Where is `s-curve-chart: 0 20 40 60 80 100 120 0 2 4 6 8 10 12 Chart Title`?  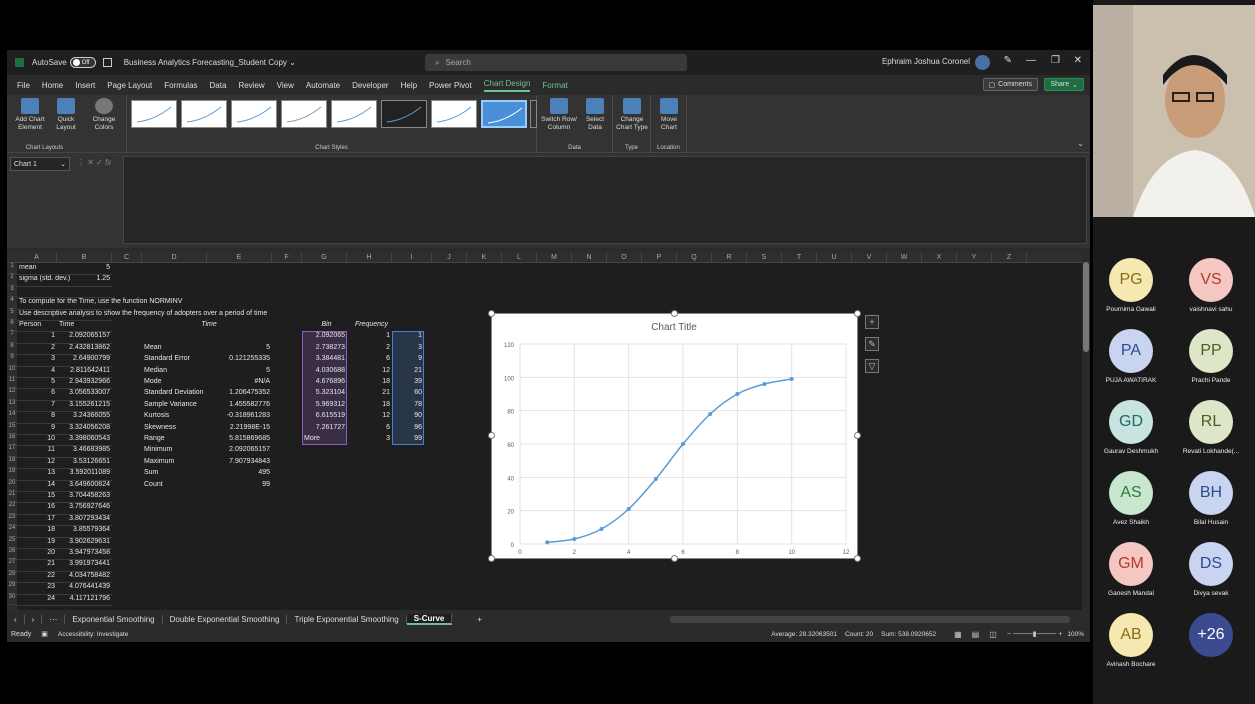 s-curve-chart: 0 20 40 60 80 100 120 0 2 4 6 8 10 12 Chart Title is located at coordinates (674, 436).